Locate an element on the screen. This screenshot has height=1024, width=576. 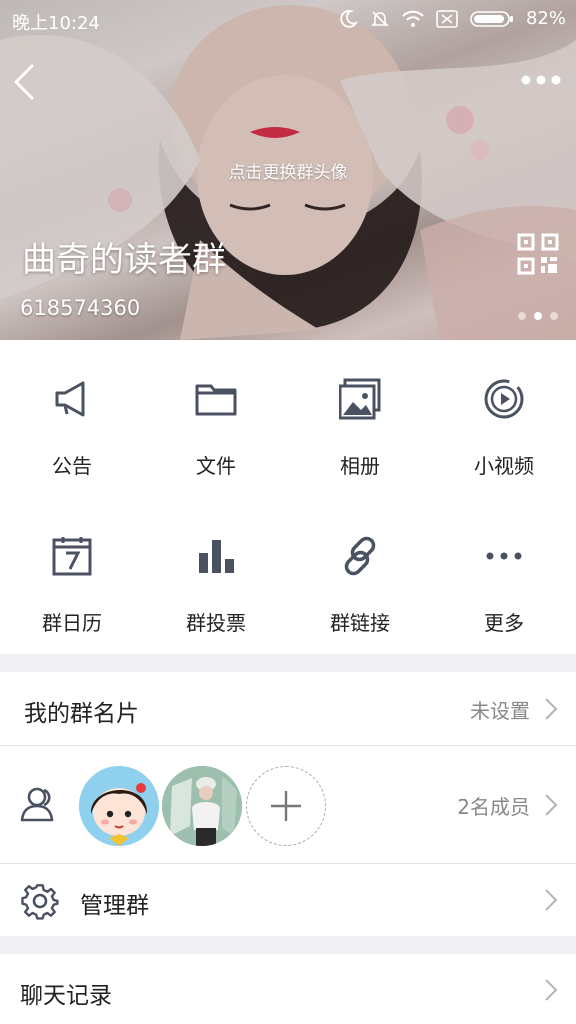
group-id: 618574360 is located at coordinates (80, 308).